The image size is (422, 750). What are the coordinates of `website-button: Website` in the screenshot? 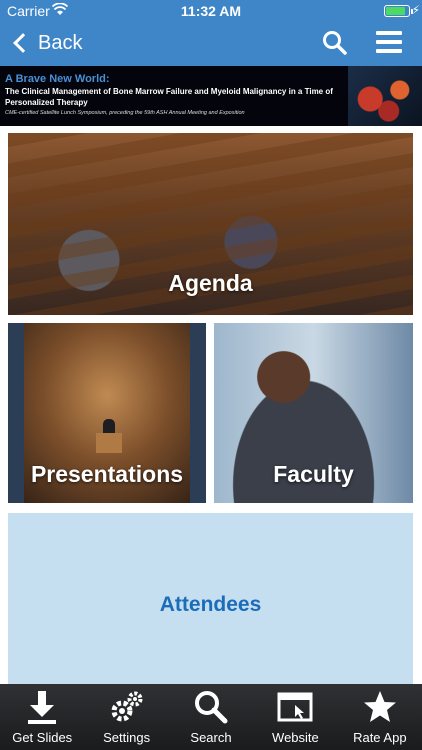 It's located at (295, 717).